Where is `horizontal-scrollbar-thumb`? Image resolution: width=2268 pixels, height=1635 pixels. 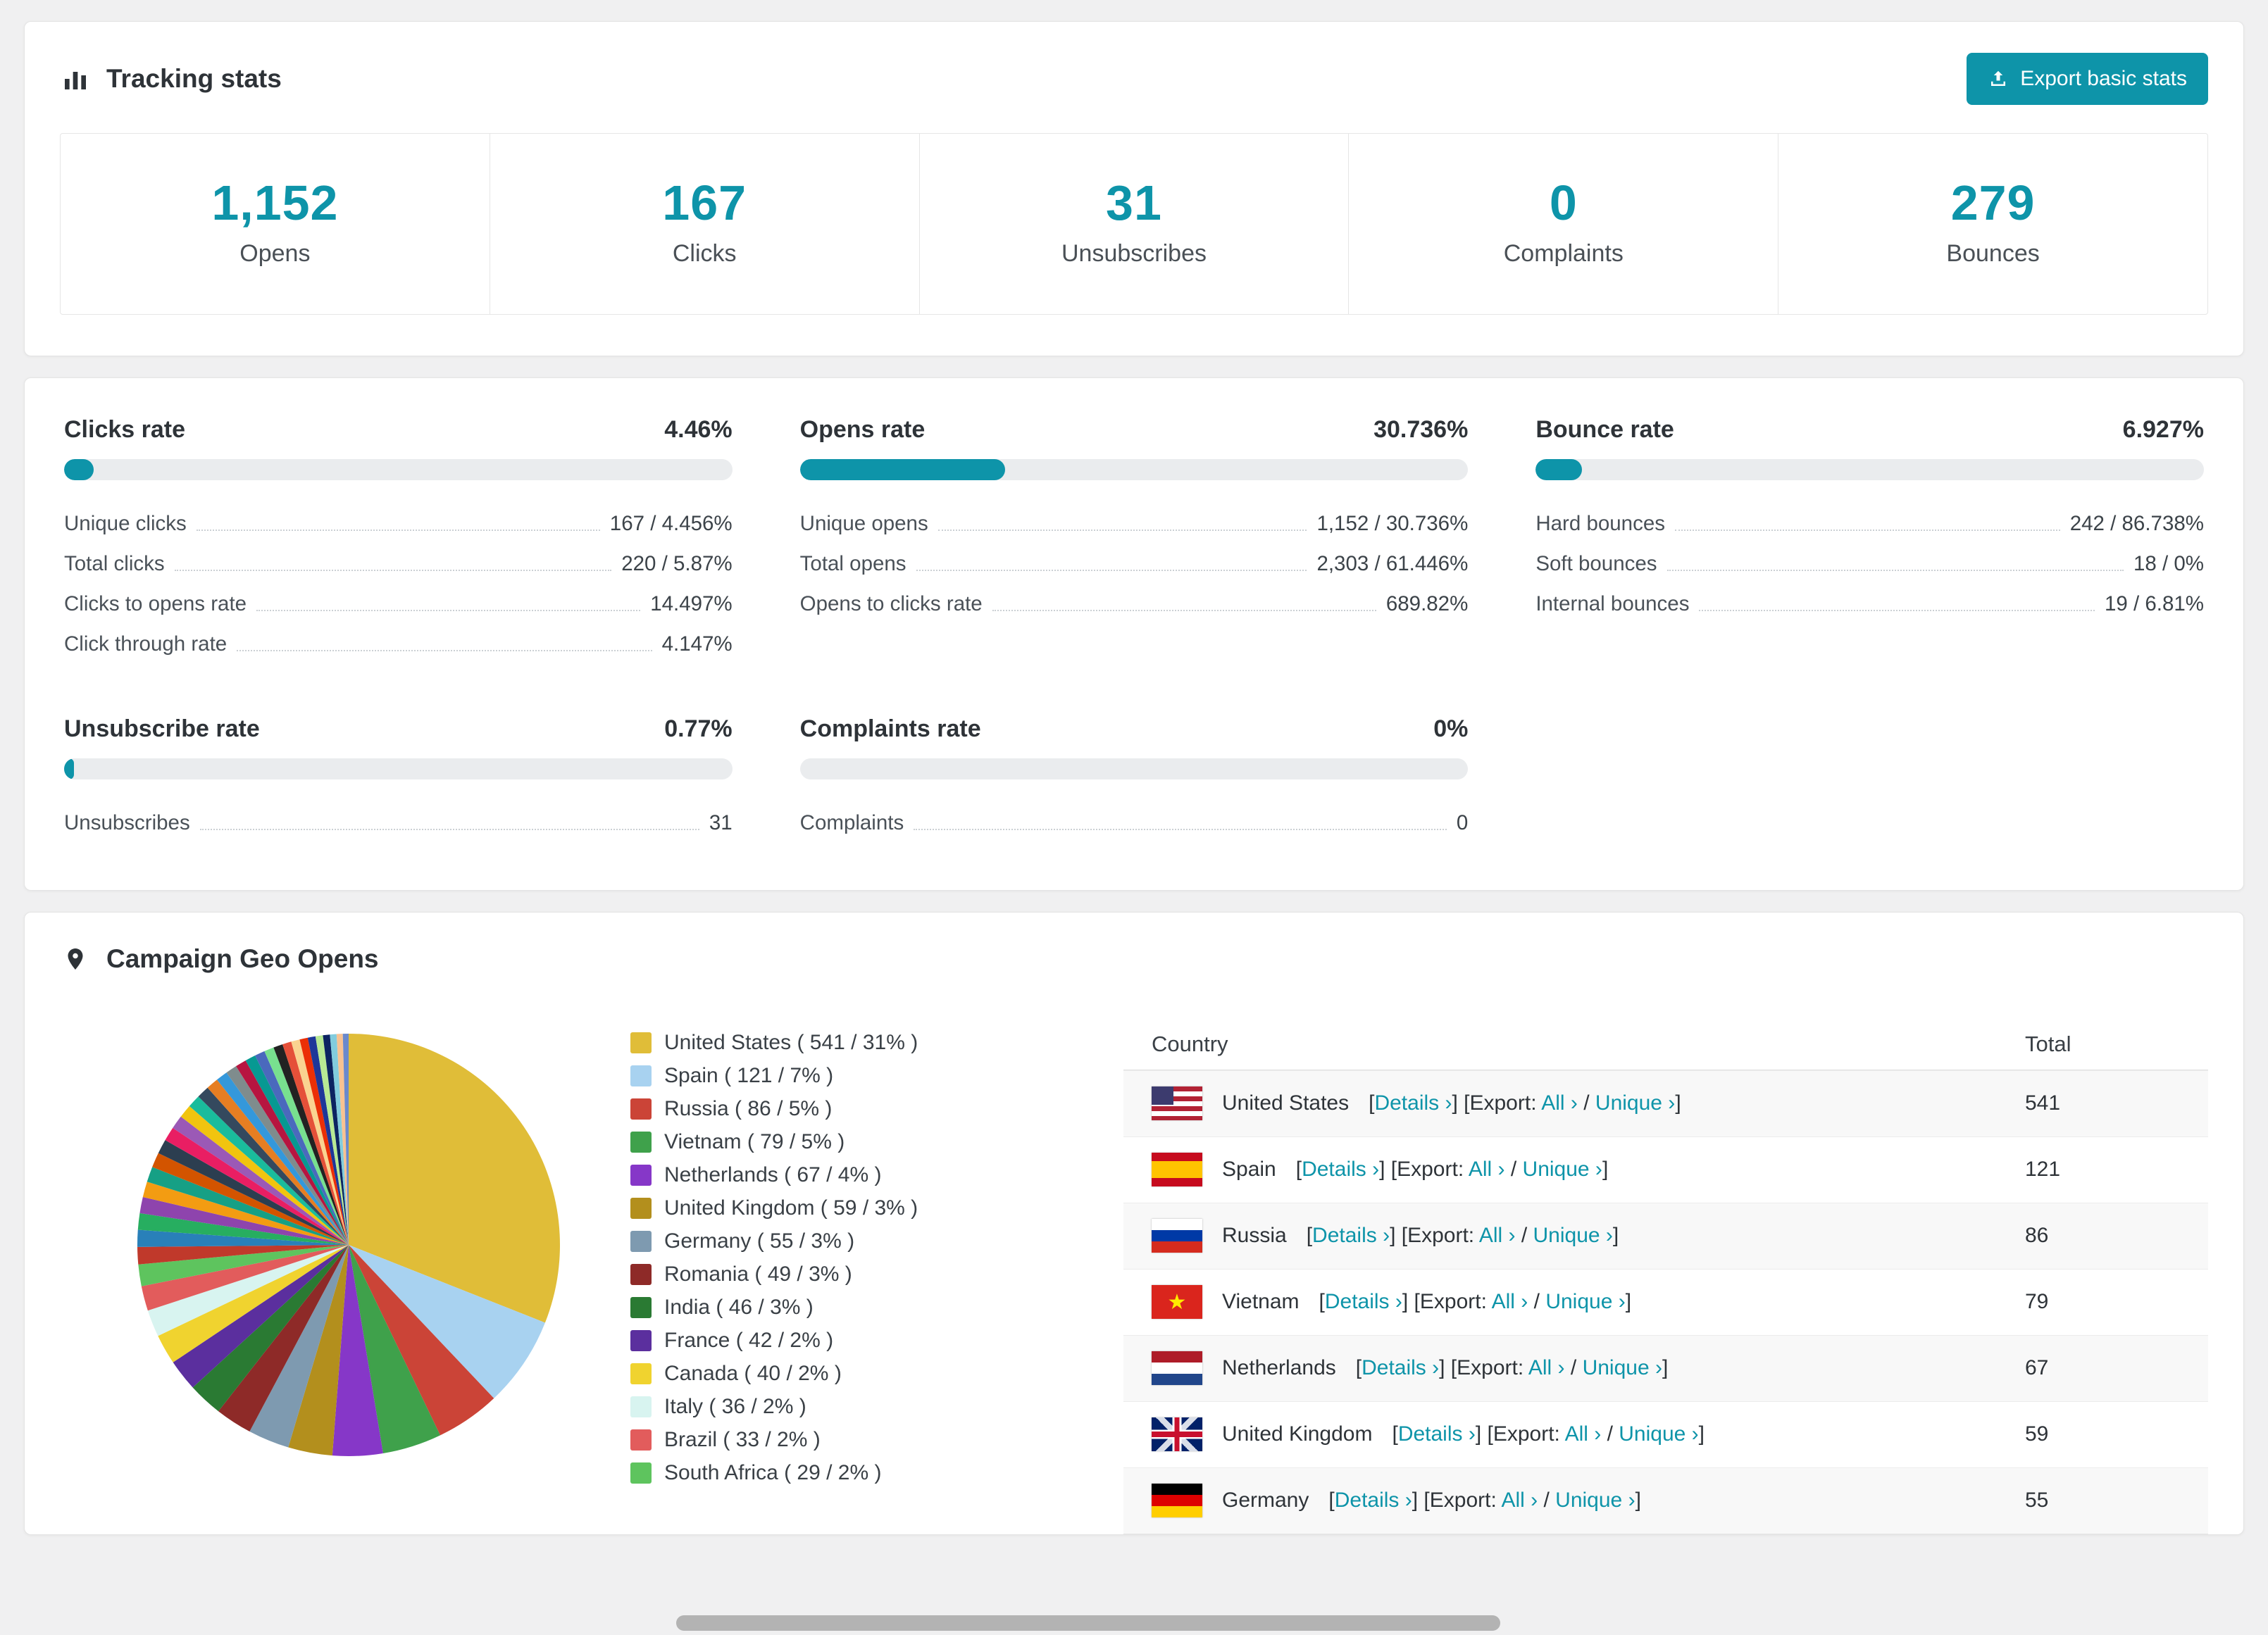 horizontal-scrollbar-thumb is located at coordinates (1088, 1623).